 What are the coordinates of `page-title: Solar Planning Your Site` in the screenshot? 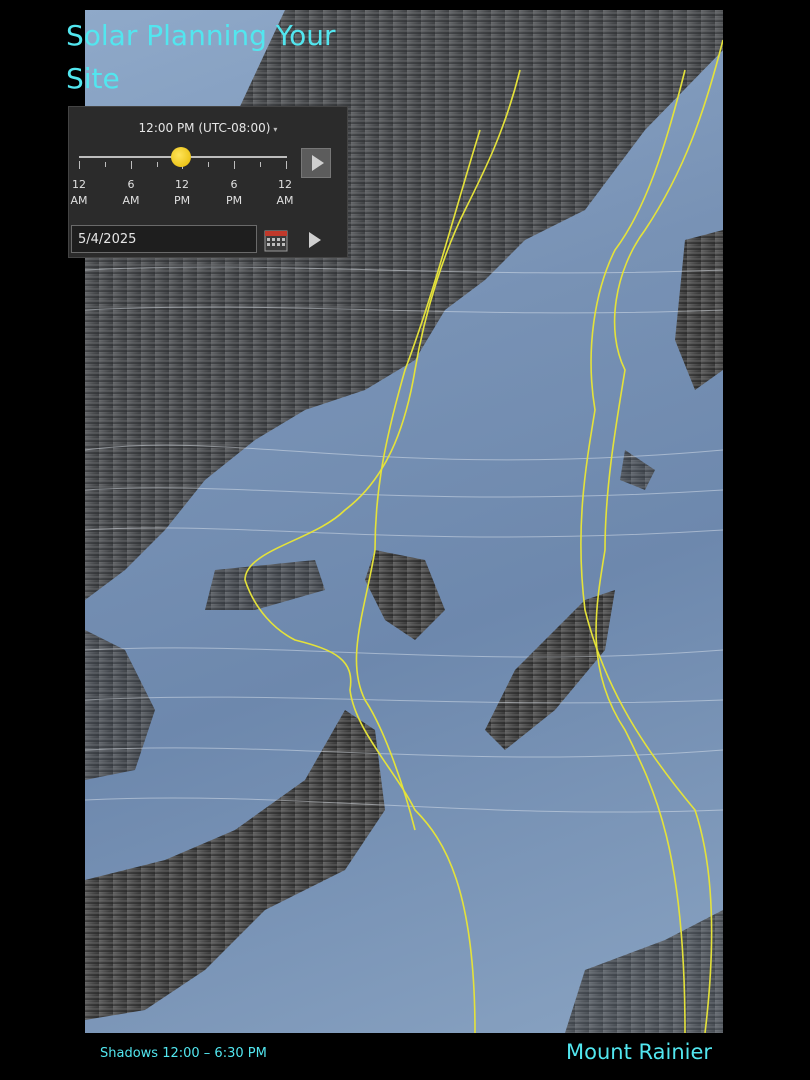 It's located at (201, 57).